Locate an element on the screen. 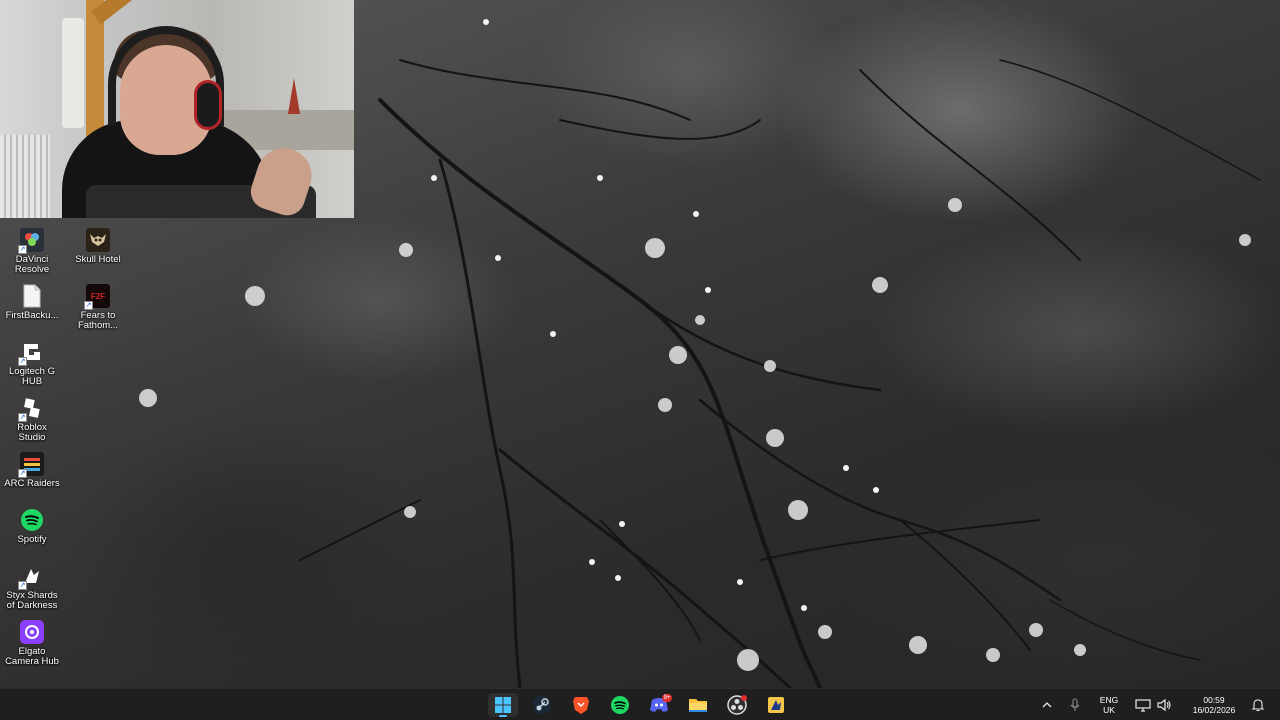 This screenshot has height=720, width=1280. notification-bell-icon is located at coordinates (1258, 705).